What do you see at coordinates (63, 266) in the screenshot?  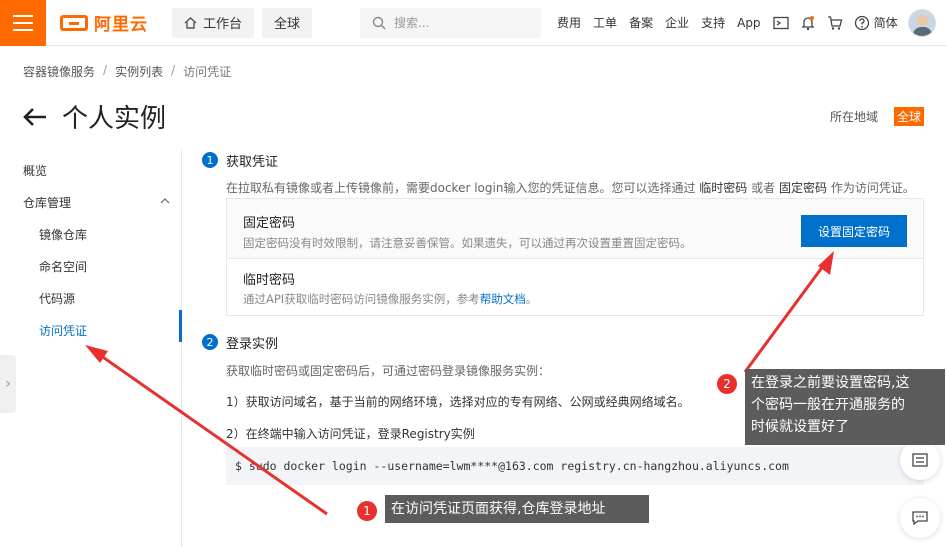 I see `sidebar-item-namespaces: 命名空间` at bounding box center [63, 266].